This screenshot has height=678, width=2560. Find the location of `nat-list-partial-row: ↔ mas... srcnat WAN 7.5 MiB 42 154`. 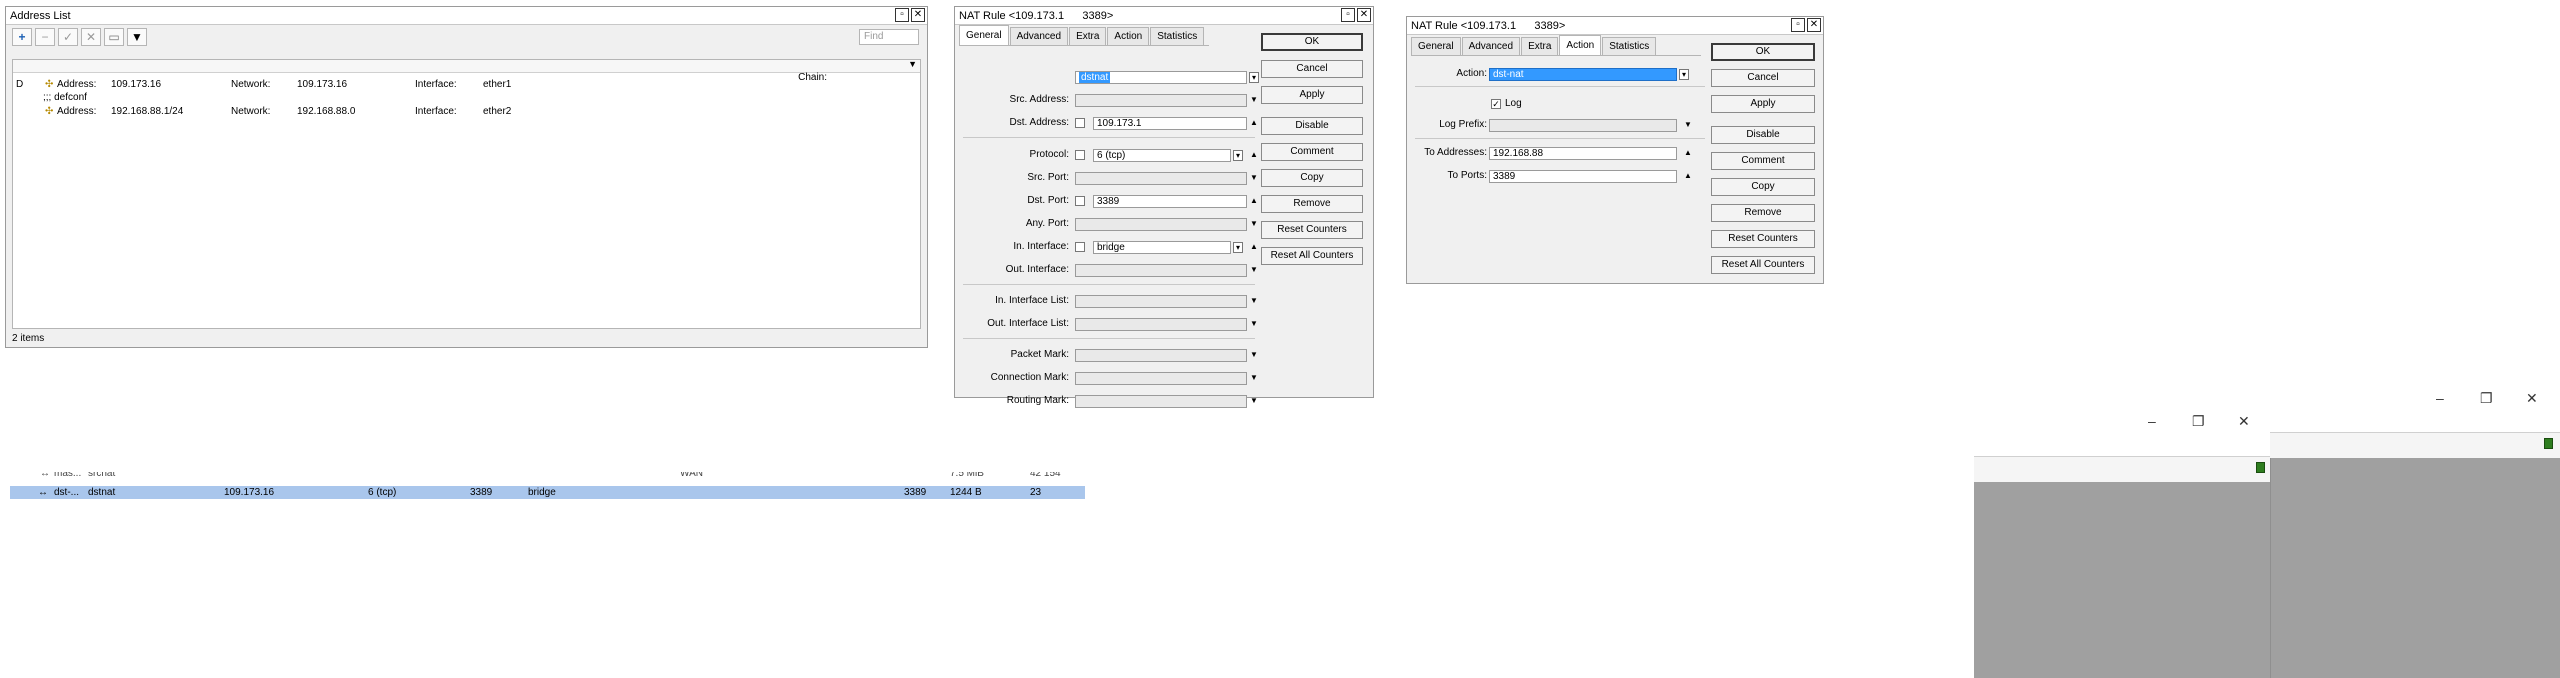

nat-list-partial-row: ↔ mas... srcnat WAN 7.5 MiB 42 154 is located at coordinates (547, 476).